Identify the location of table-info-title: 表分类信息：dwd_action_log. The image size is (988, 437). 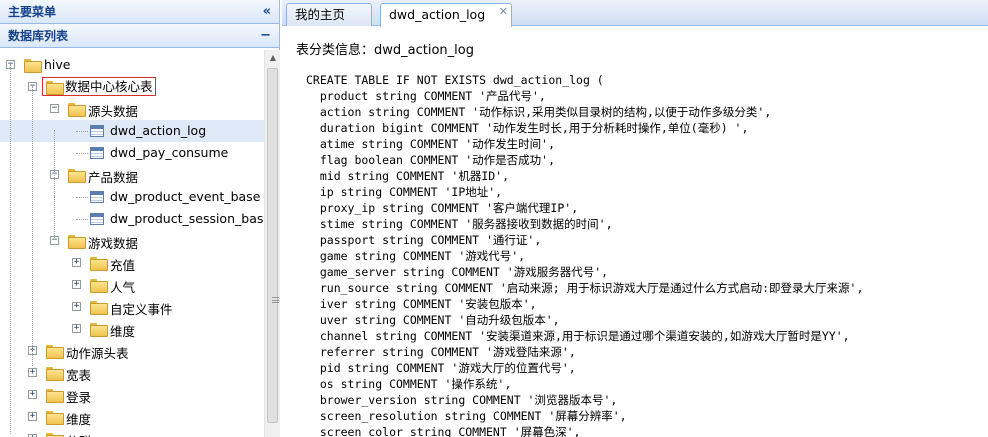
(642, 48).